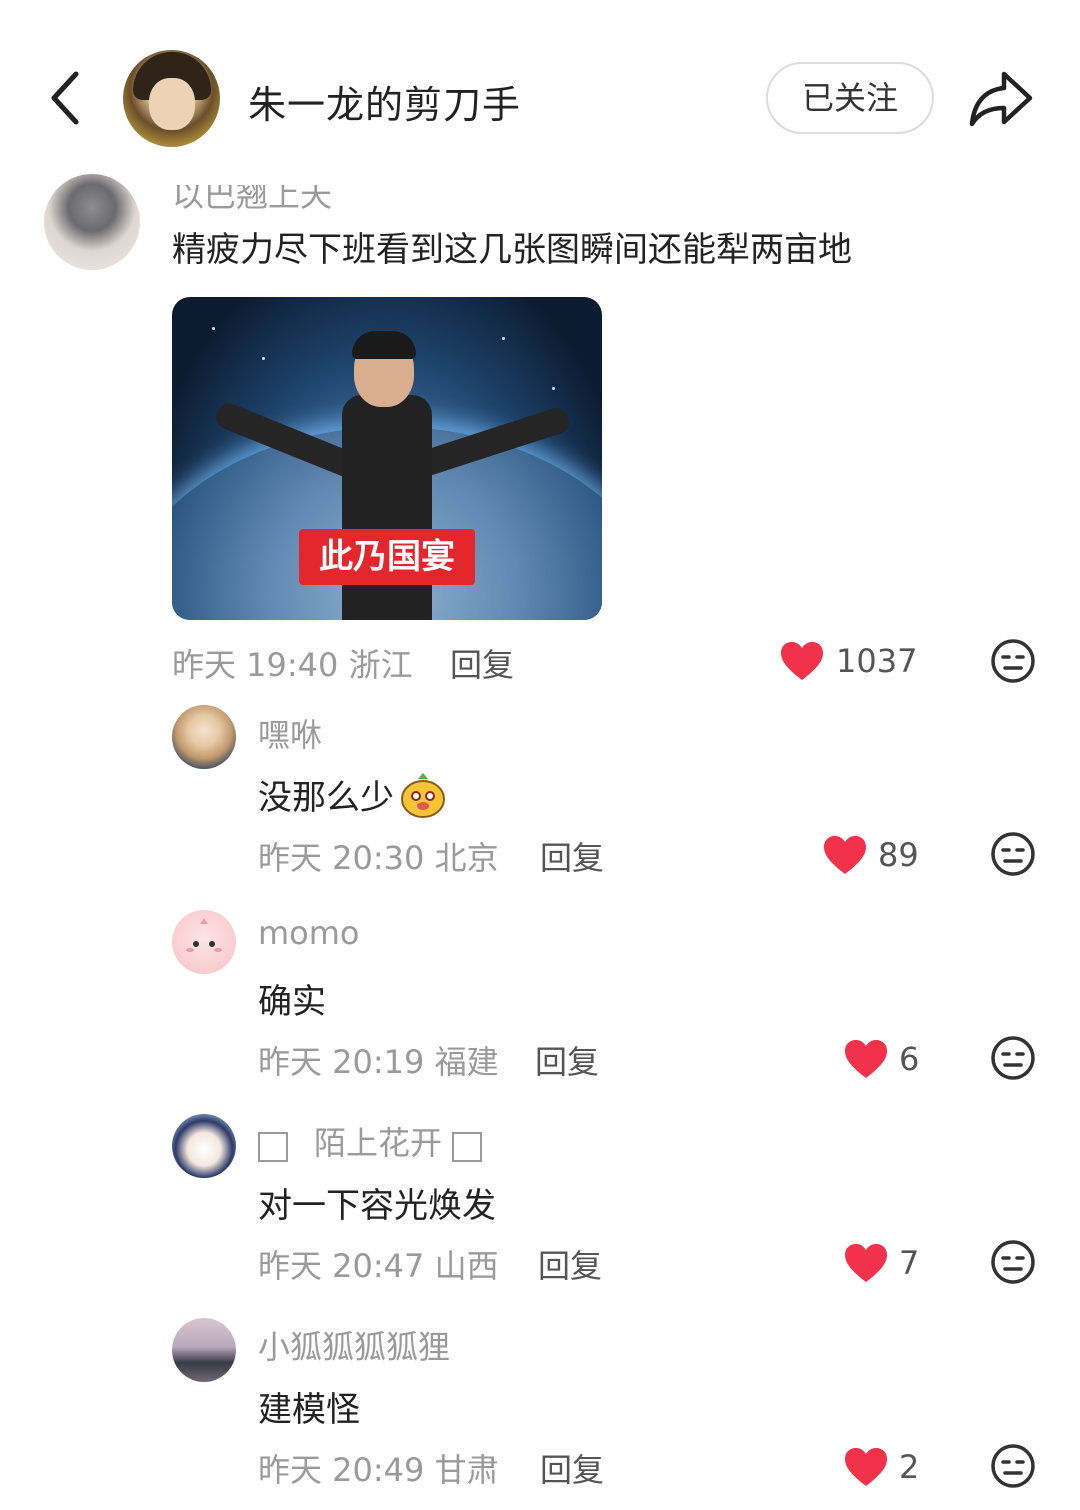 The height and width of the screenshot is (1510, 1080). Describe the element at coordinates (387, 507) in the screenshot. I see `person-body` at that location.